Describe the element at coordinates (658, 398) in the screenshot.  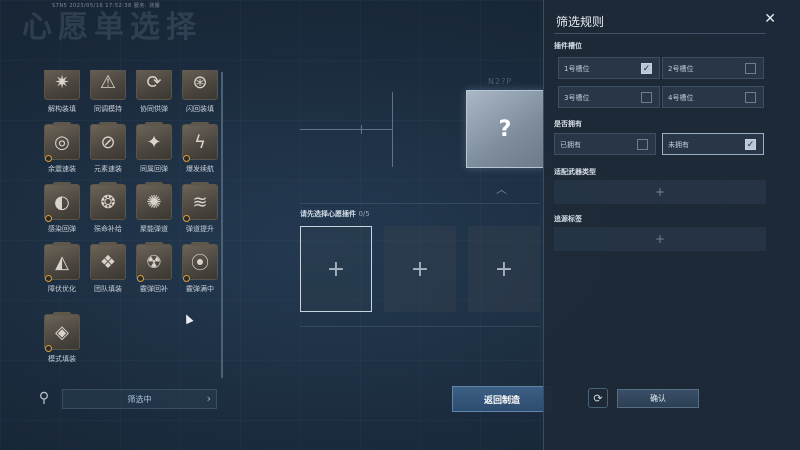
I see `confirm-button: 确认` at that location.